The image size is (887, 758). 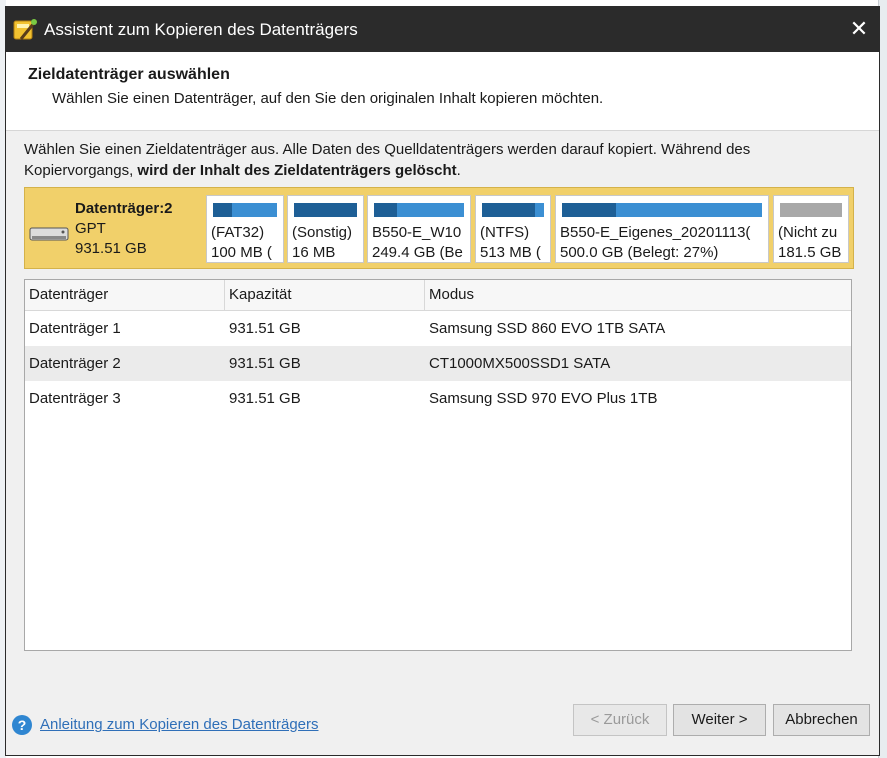 I want to click on partition-block: (FAT32) 100 MB (, so click(x=245, y=229).